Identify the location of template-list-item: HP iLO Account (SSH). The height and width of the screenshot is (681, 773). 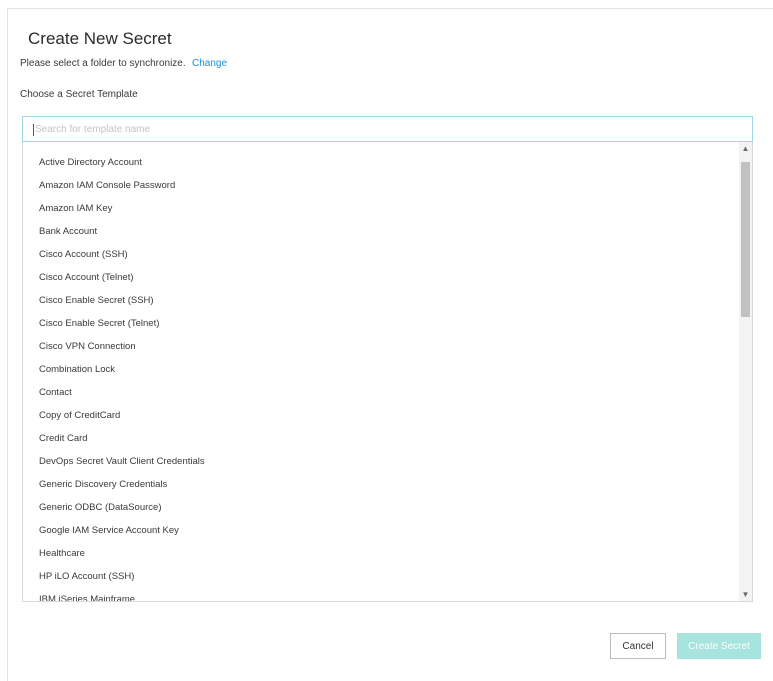
(381, 576).